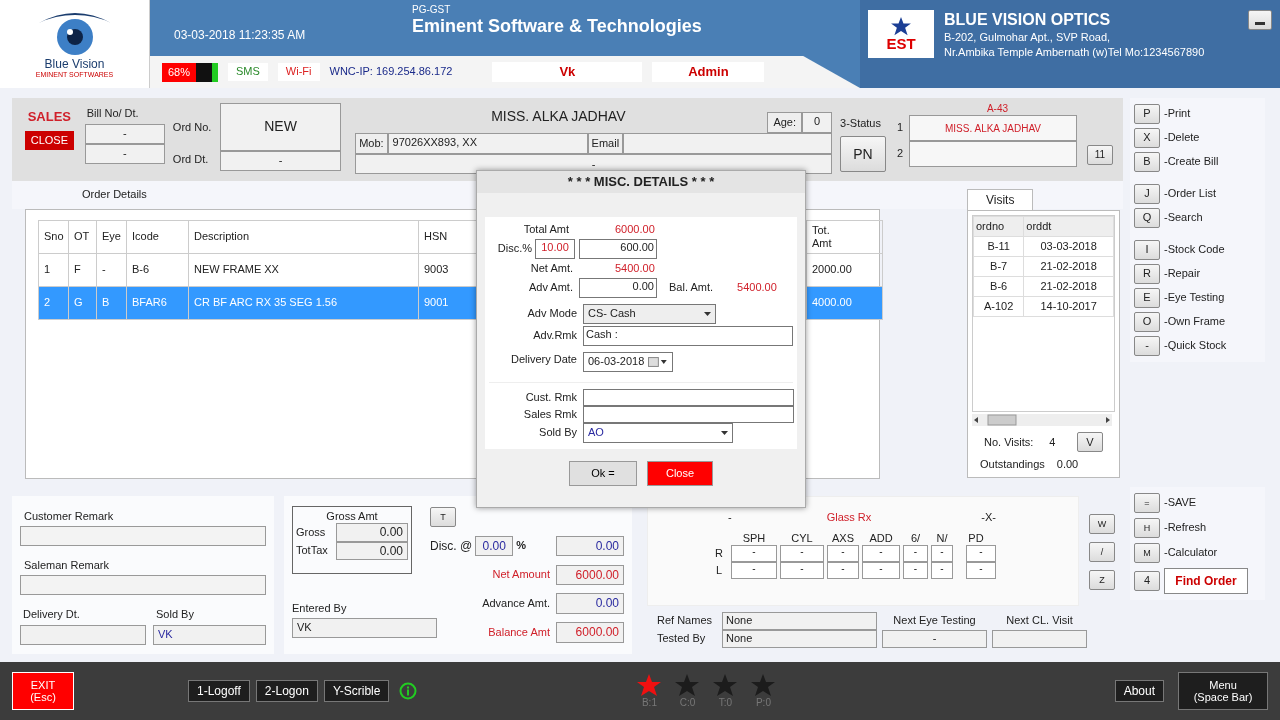  What do you see at coordinates (649, 313) in the screenshot?
I see `adv-mode-select: CS- Cash` at bounding box center [649, 313].